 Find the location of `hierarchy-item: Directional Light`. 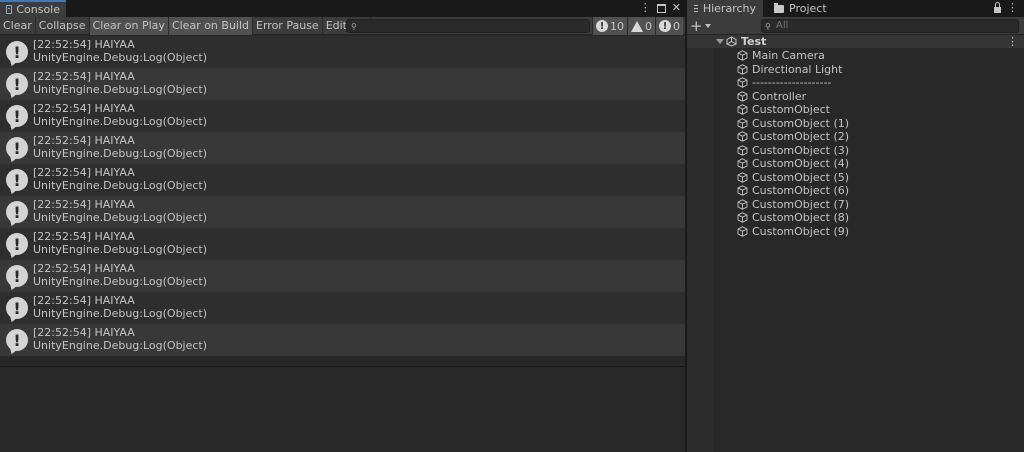

hierarchy-item: Directional Light is located at coordinates (789, 69).